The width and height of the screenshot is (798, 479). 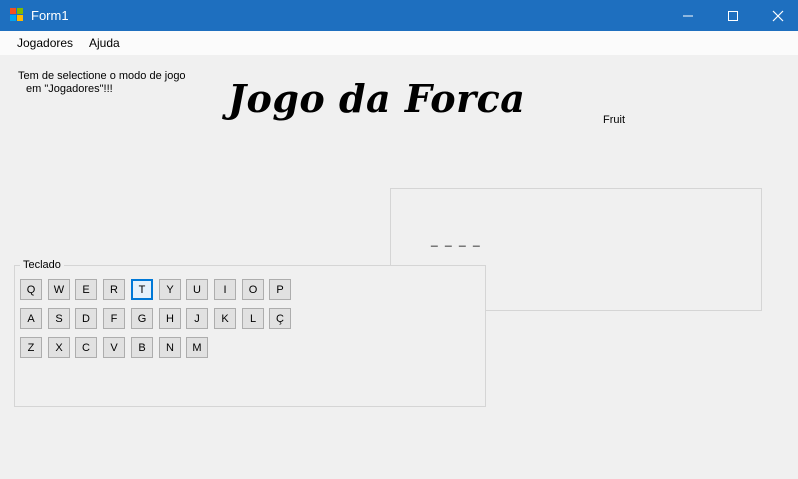 I want to click on key-button: F, so click(x=114, y=318).